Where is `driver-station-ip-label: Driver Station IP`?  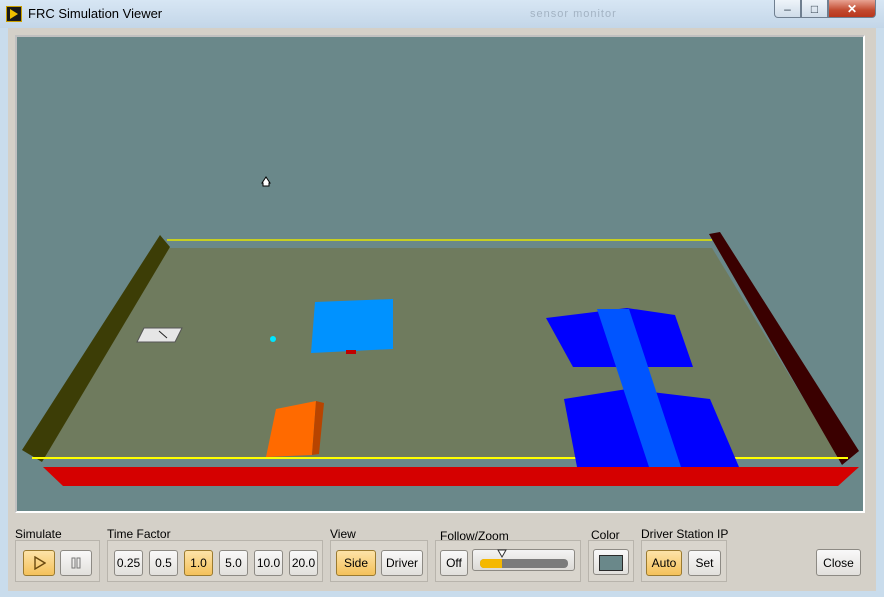 driver-station-ip-label: Driver Station IP is located at coordinates (685, 534).